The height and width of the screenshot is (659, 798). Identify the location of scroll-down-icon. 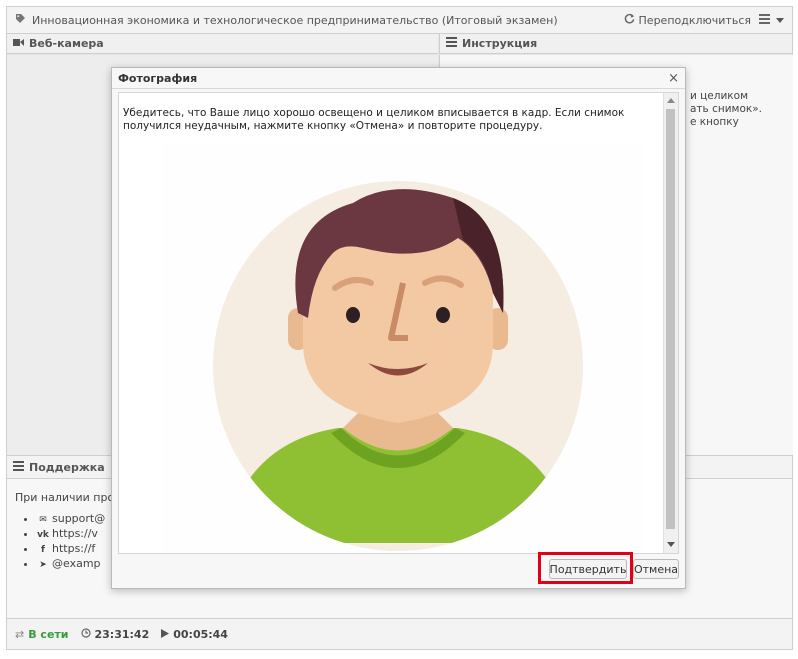
(671, 544).